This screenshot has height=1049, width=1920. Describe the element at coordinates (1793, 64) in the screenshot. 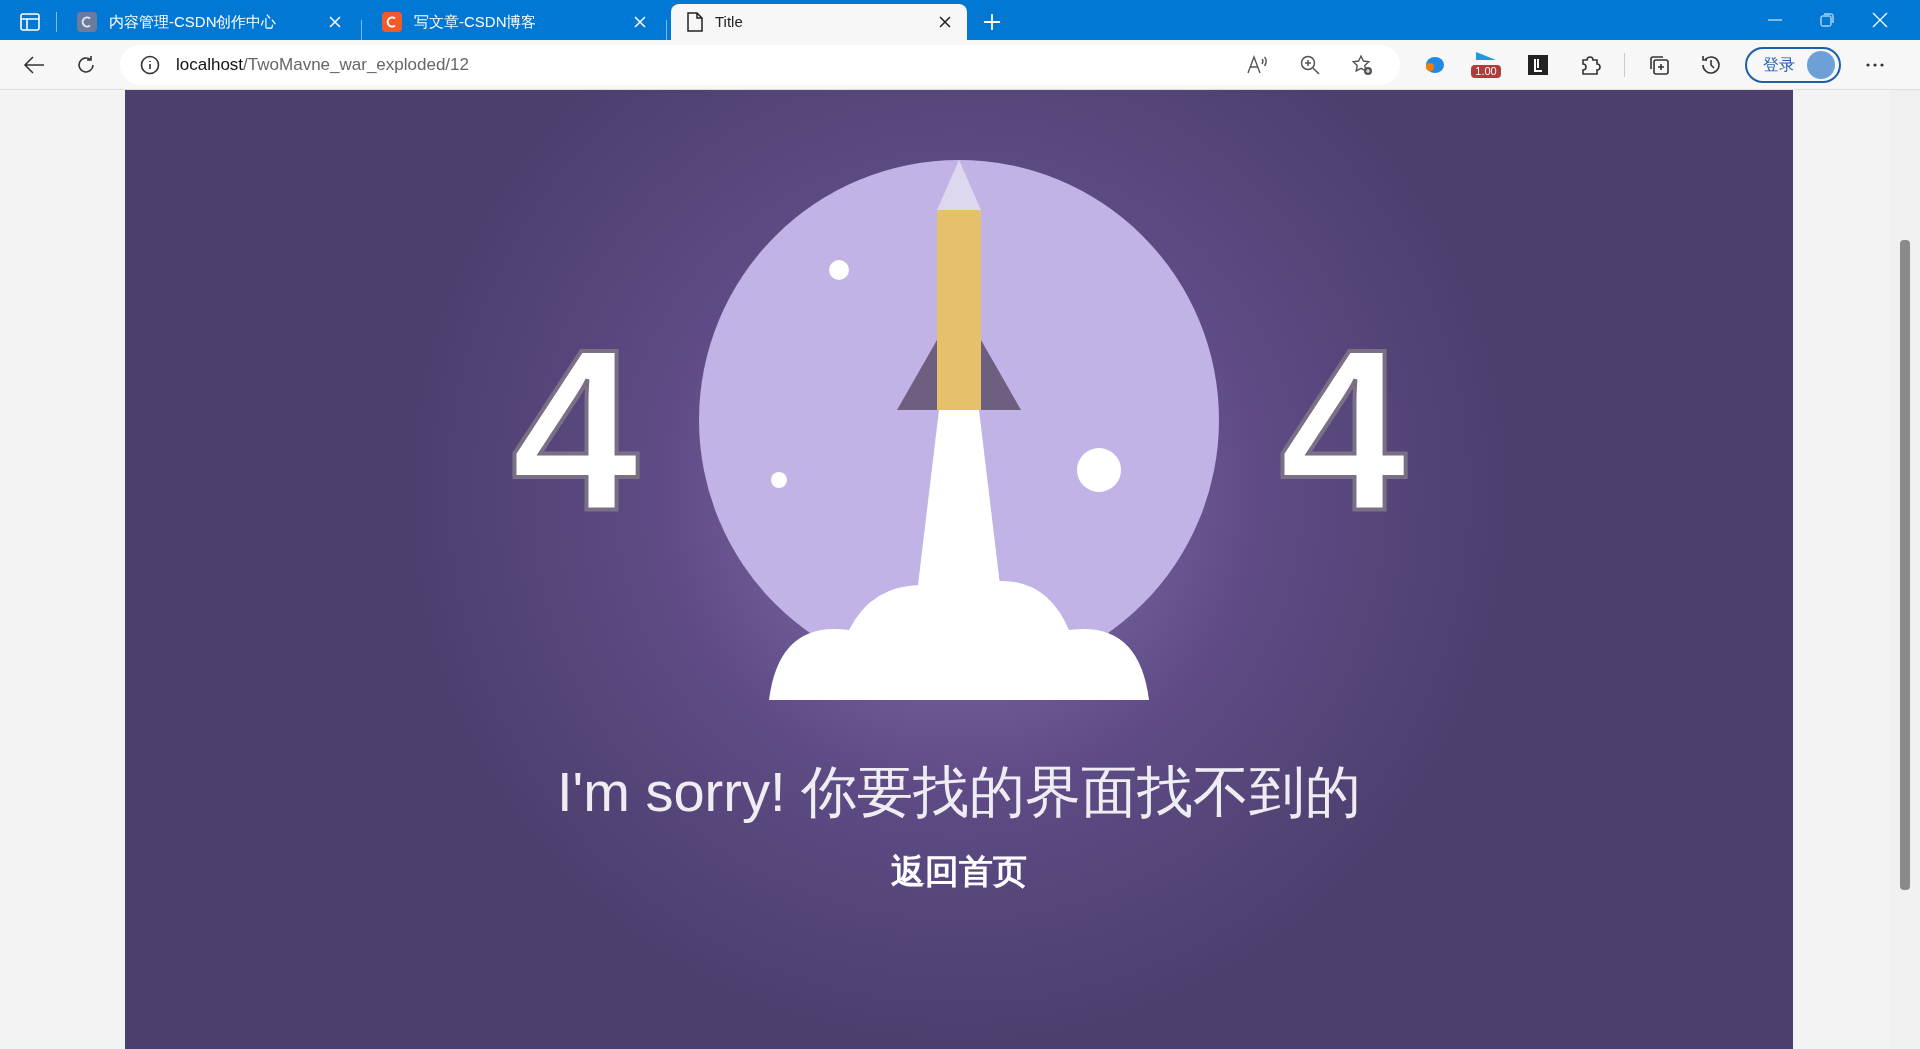

I see `profile-button: 登录` at that location.